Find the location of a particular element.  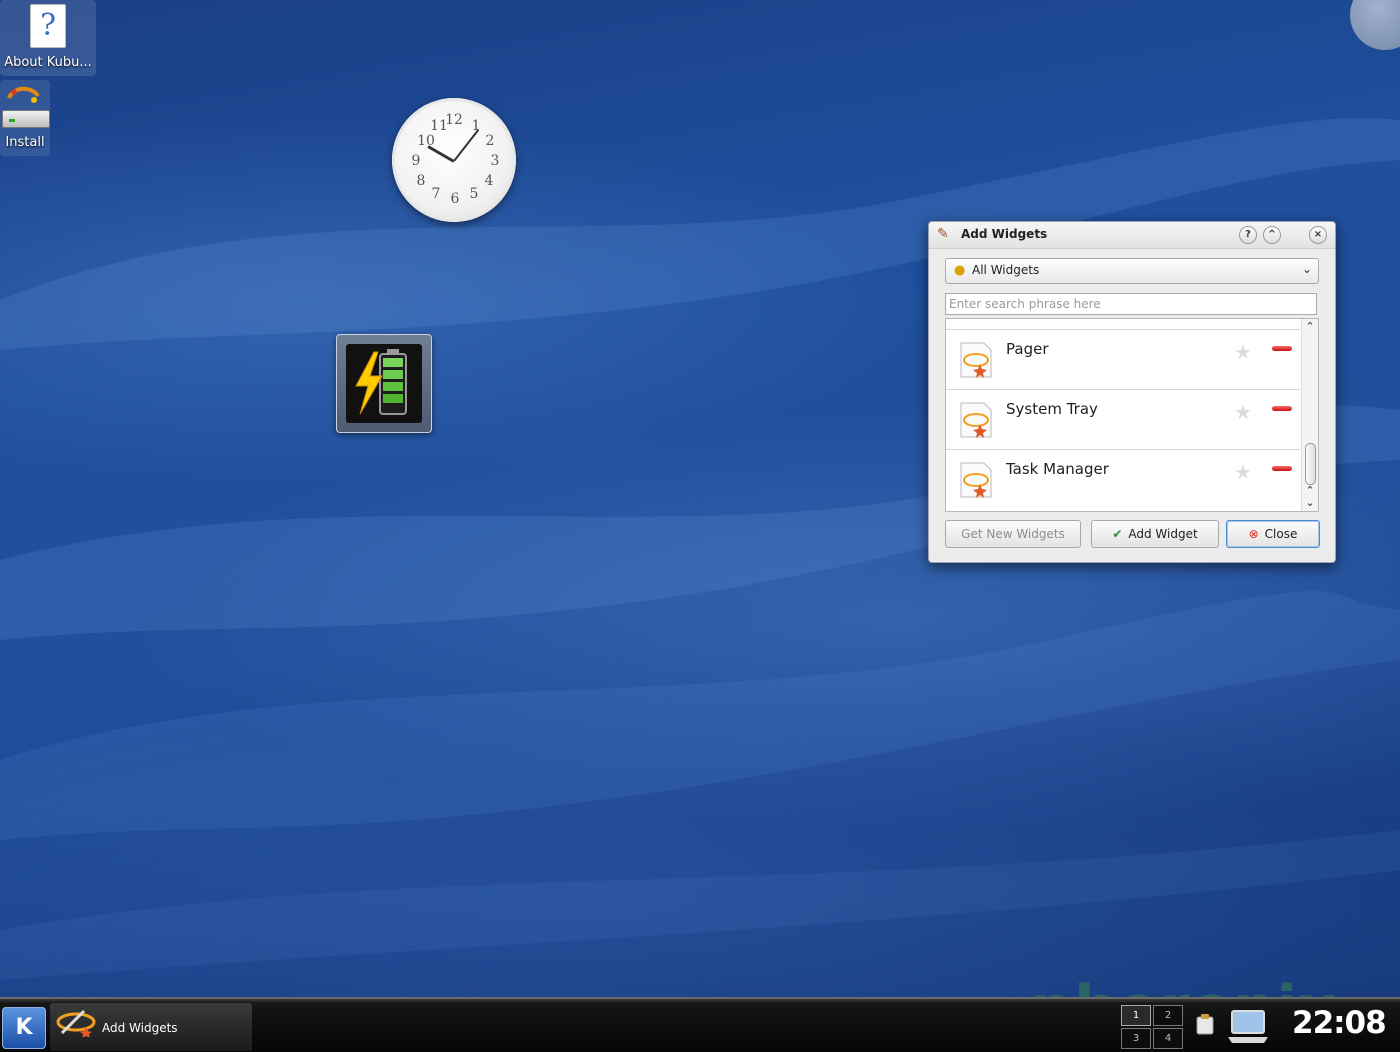

scroll-down-icon: ⌄ is located at coordinates (1310, 503).